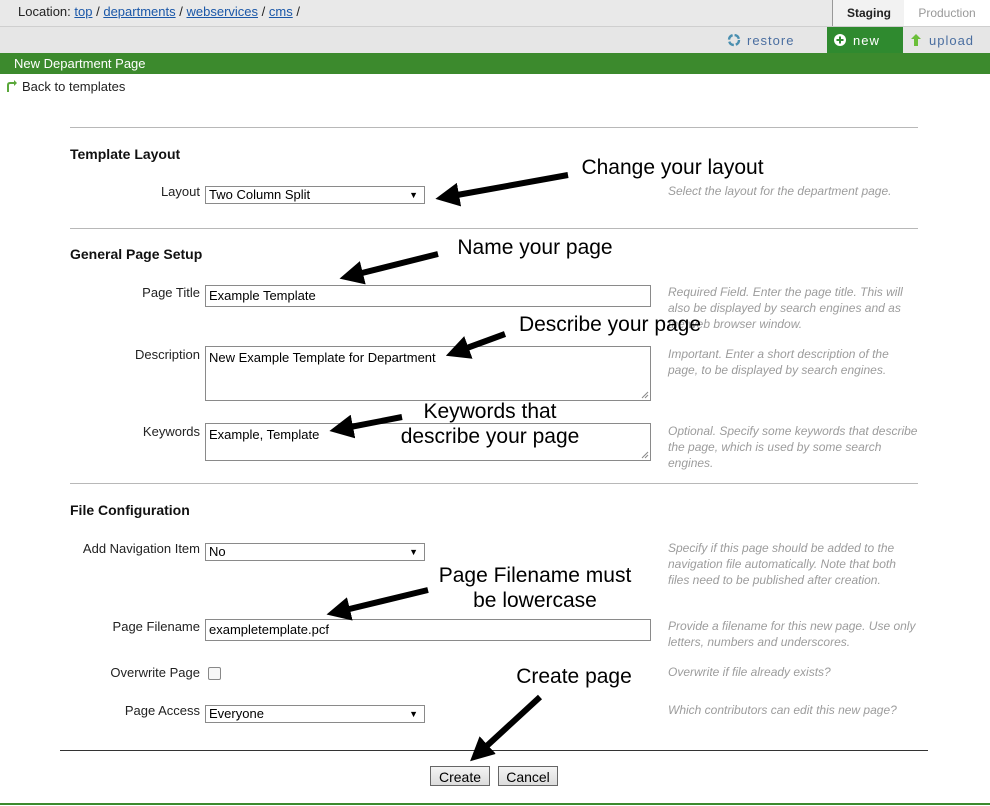 The image size is (990, 806). What do you see at coordinates (574, 676) in the screenshot?
I see `annotation-create: Create page` at bounding box center [574, 676].